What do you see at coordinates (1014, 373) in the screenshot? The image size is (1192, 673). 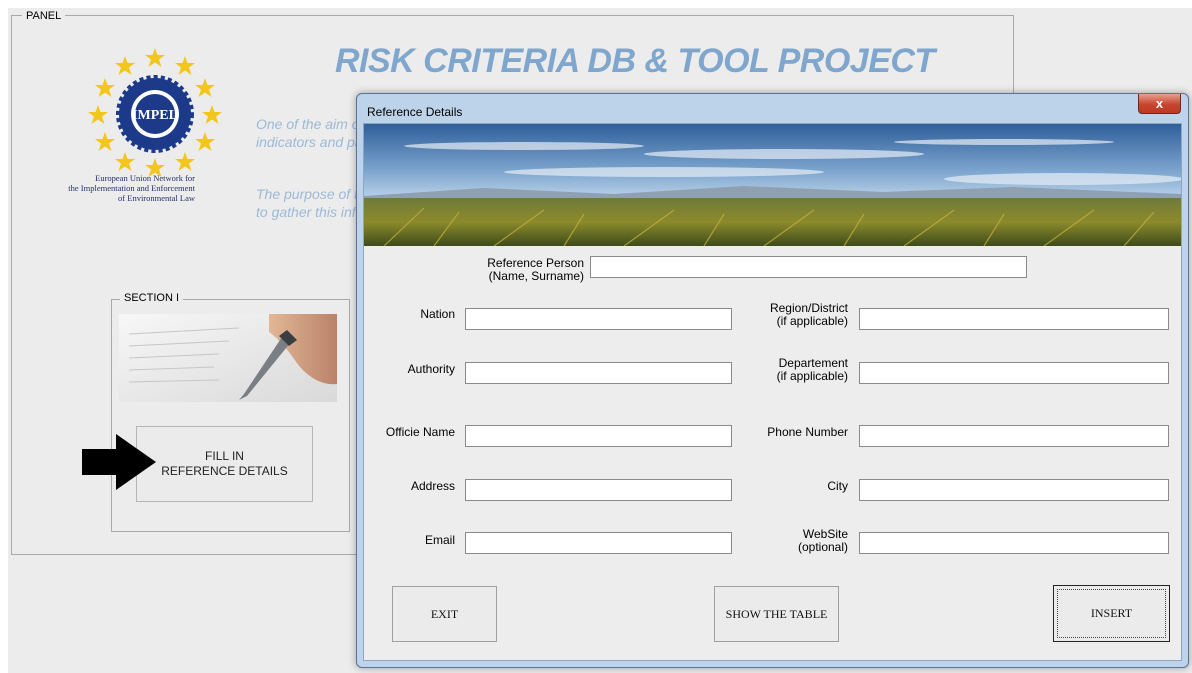 I see `department-input` at bounding box center [1014, 373].